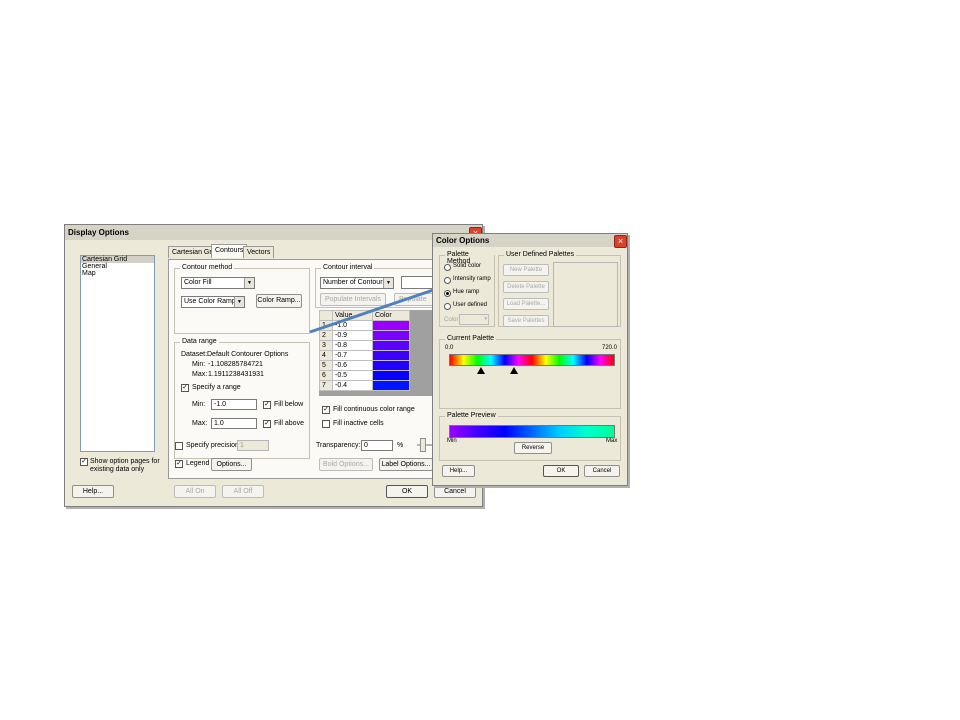 Image resolution: width=960 pixels, height=720 pixels. Describe the element at coordinates (447, 267) in the screenshot. I see `solid-color-radio` at that location.